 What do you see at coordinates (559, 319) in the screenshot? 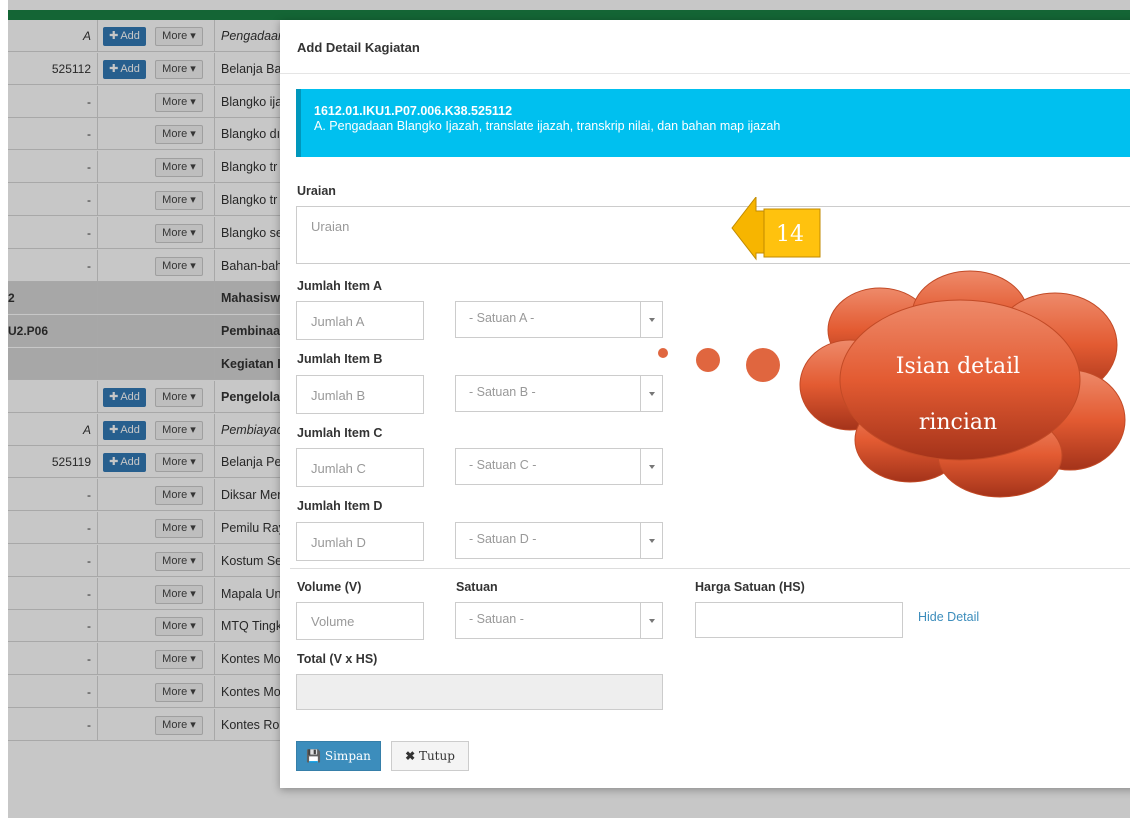
I see `satuan-a-select: - Satuan A -` at bounding box center [559, 319].